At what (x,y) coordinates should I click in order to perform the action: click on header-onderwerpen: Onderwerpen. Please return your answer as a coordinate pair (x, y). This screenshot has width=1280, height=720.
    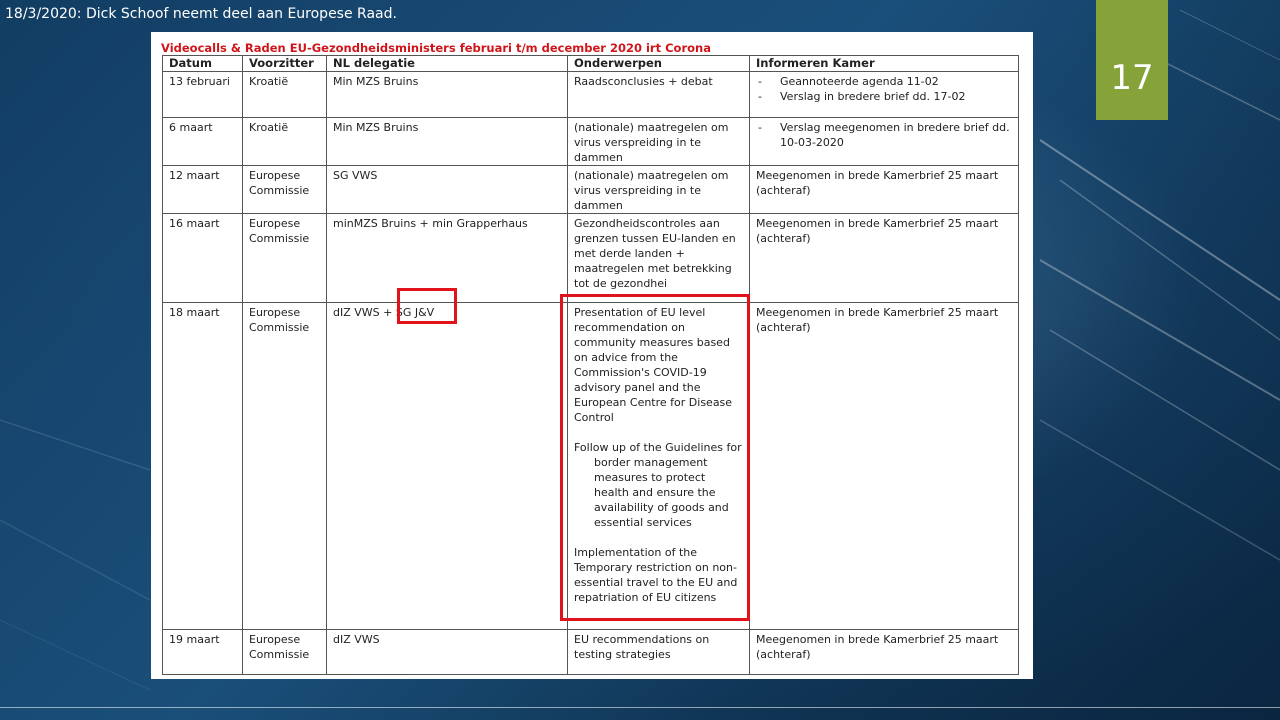
    Looking at the image, I should click on (658, 63).